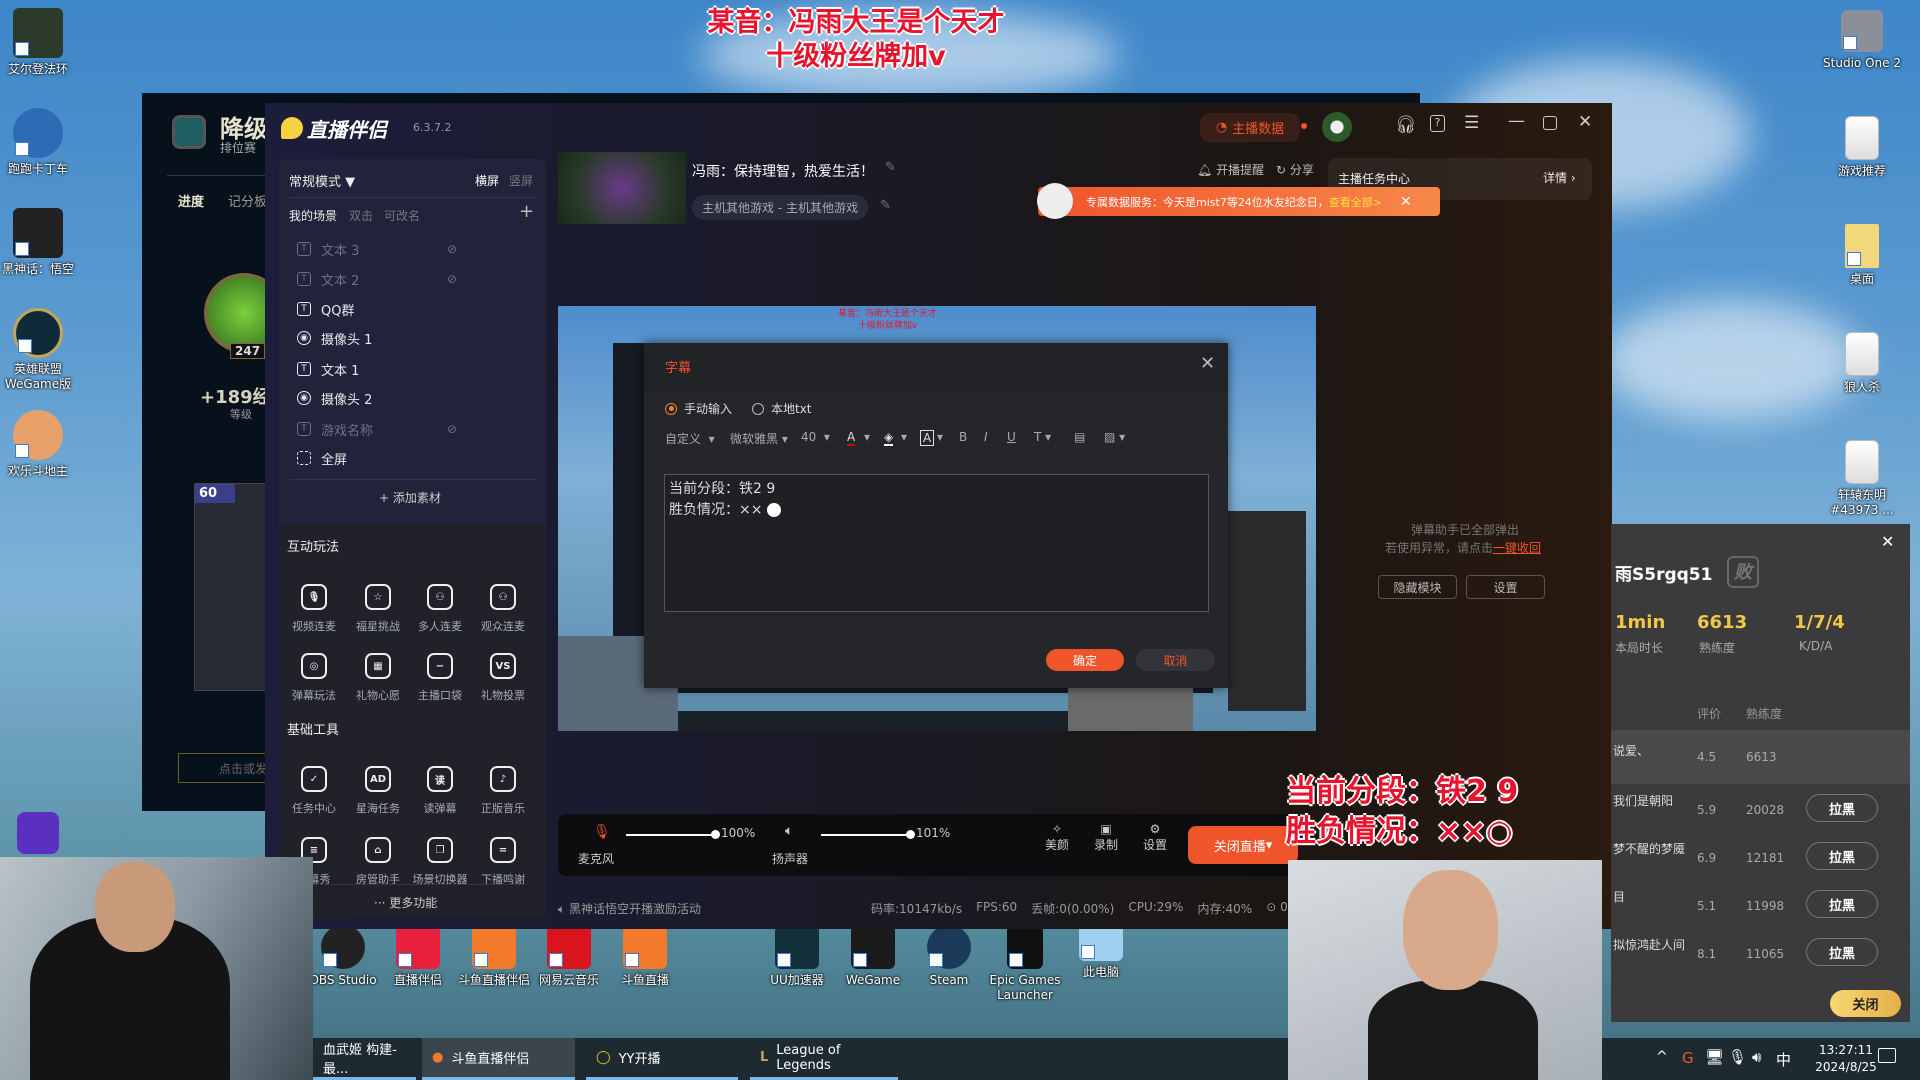 The width and height of the screenshot is (1920, 1080). What do you see at coordinates (38, 833) in the screenshot?
I see `app-icon` at bounding box center [38, 833].